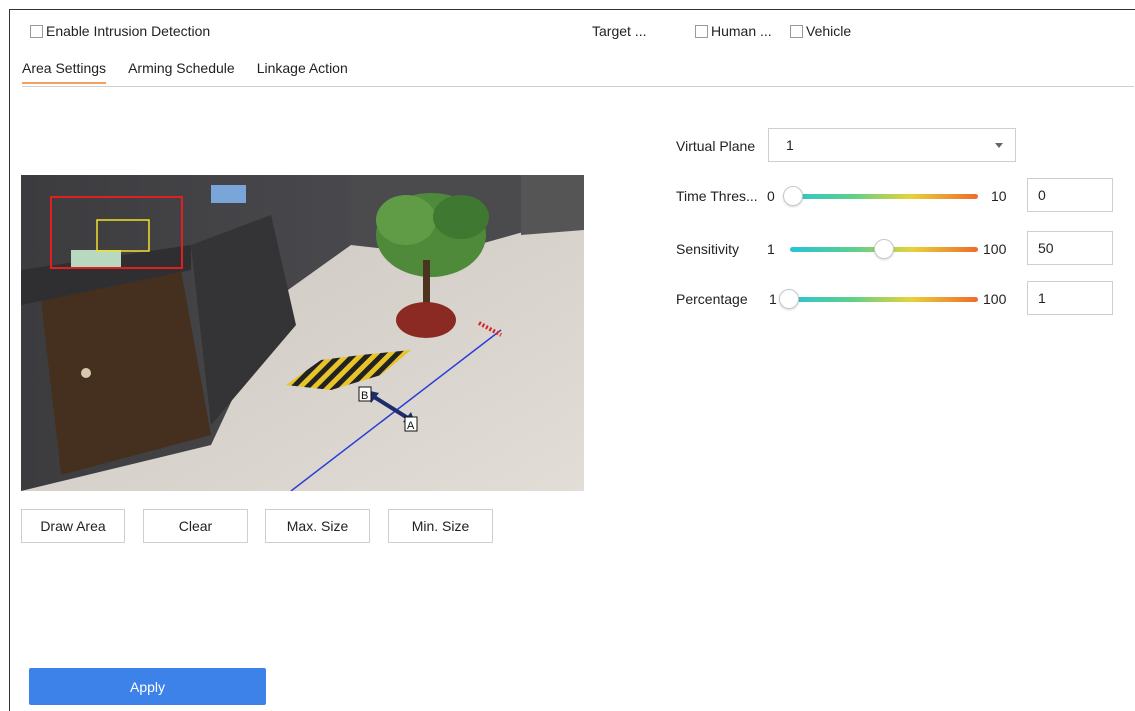 The image size is (1135, 711). I want to click on clear-button: Clear, so click(195, 526).